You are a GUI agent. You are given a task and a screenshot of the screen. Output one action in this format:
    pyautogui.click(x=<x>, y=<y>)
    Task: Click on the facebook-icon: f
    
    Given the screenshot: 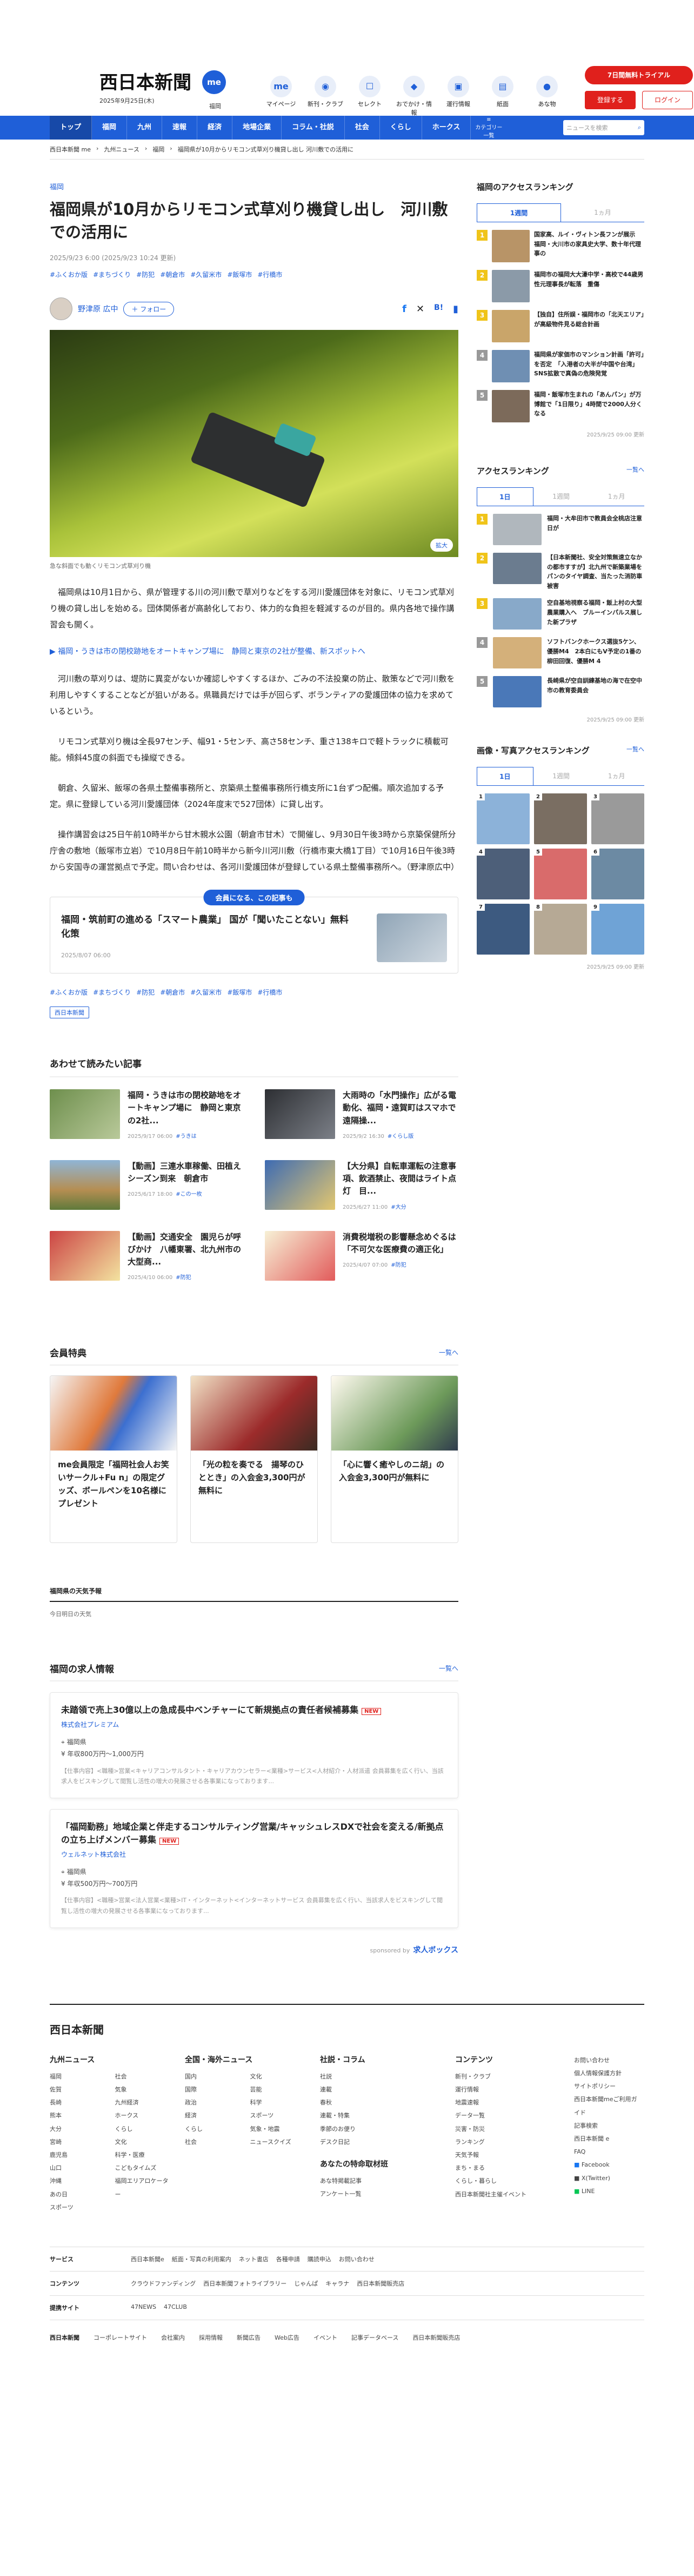 What is the action you would take?
    pyautogui.click(x=404, y=309)
    